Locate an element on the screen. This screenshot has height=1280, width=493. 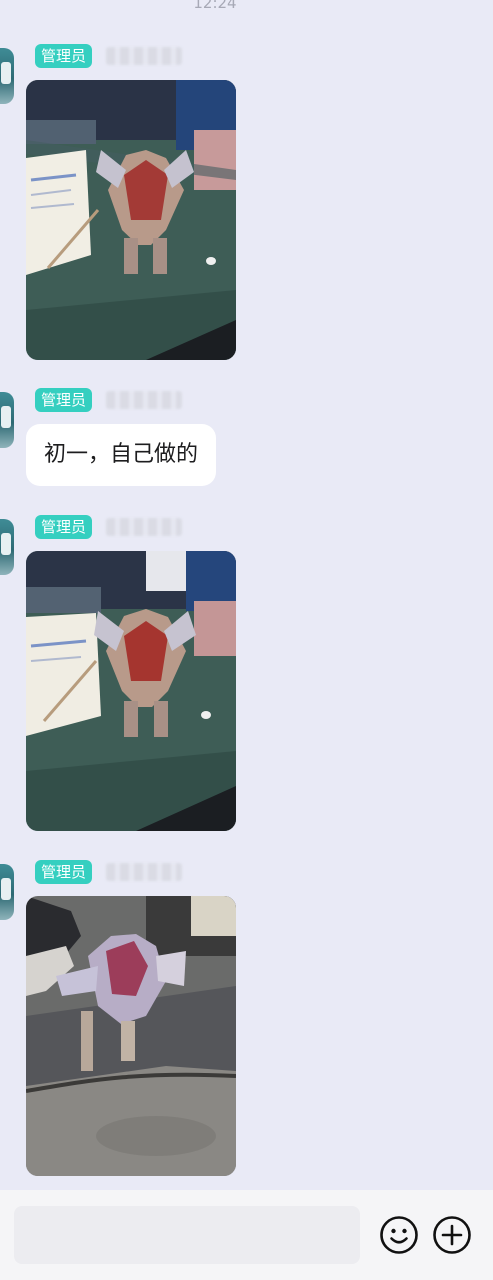
message-bubble: 初一，自己做的 is located at coordinates (121, 455).